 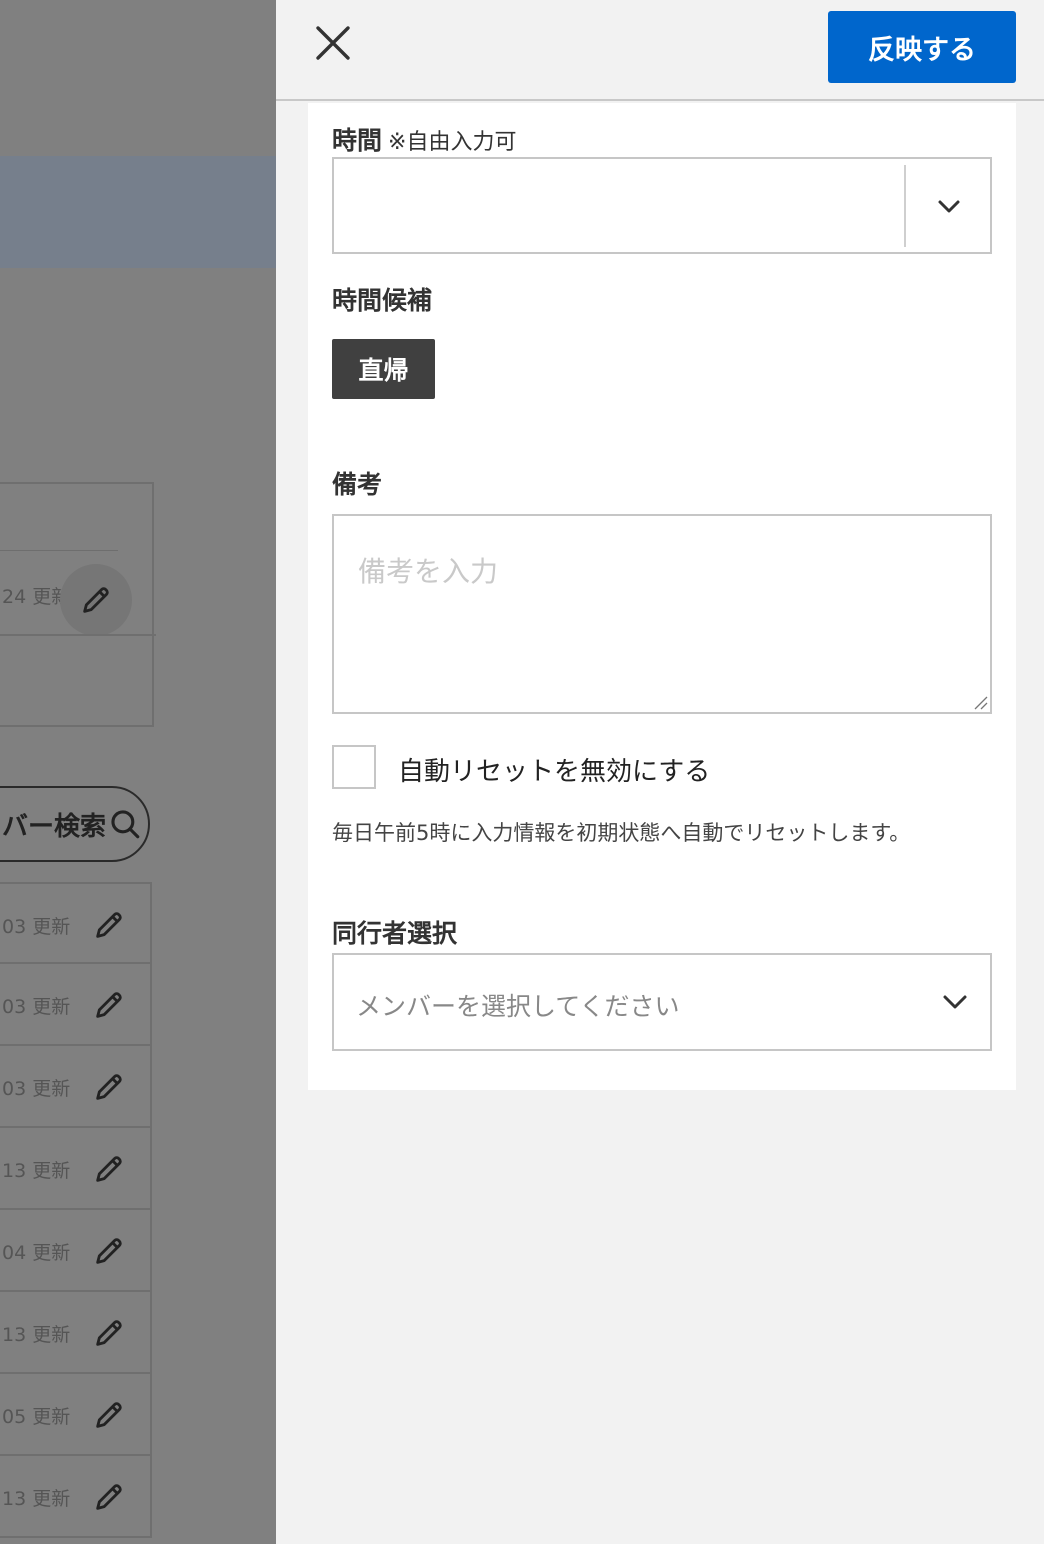 What do you see at coordinates (333, 43) in the screenshot?
I see `close-icon` at bounding box center [333, 43].